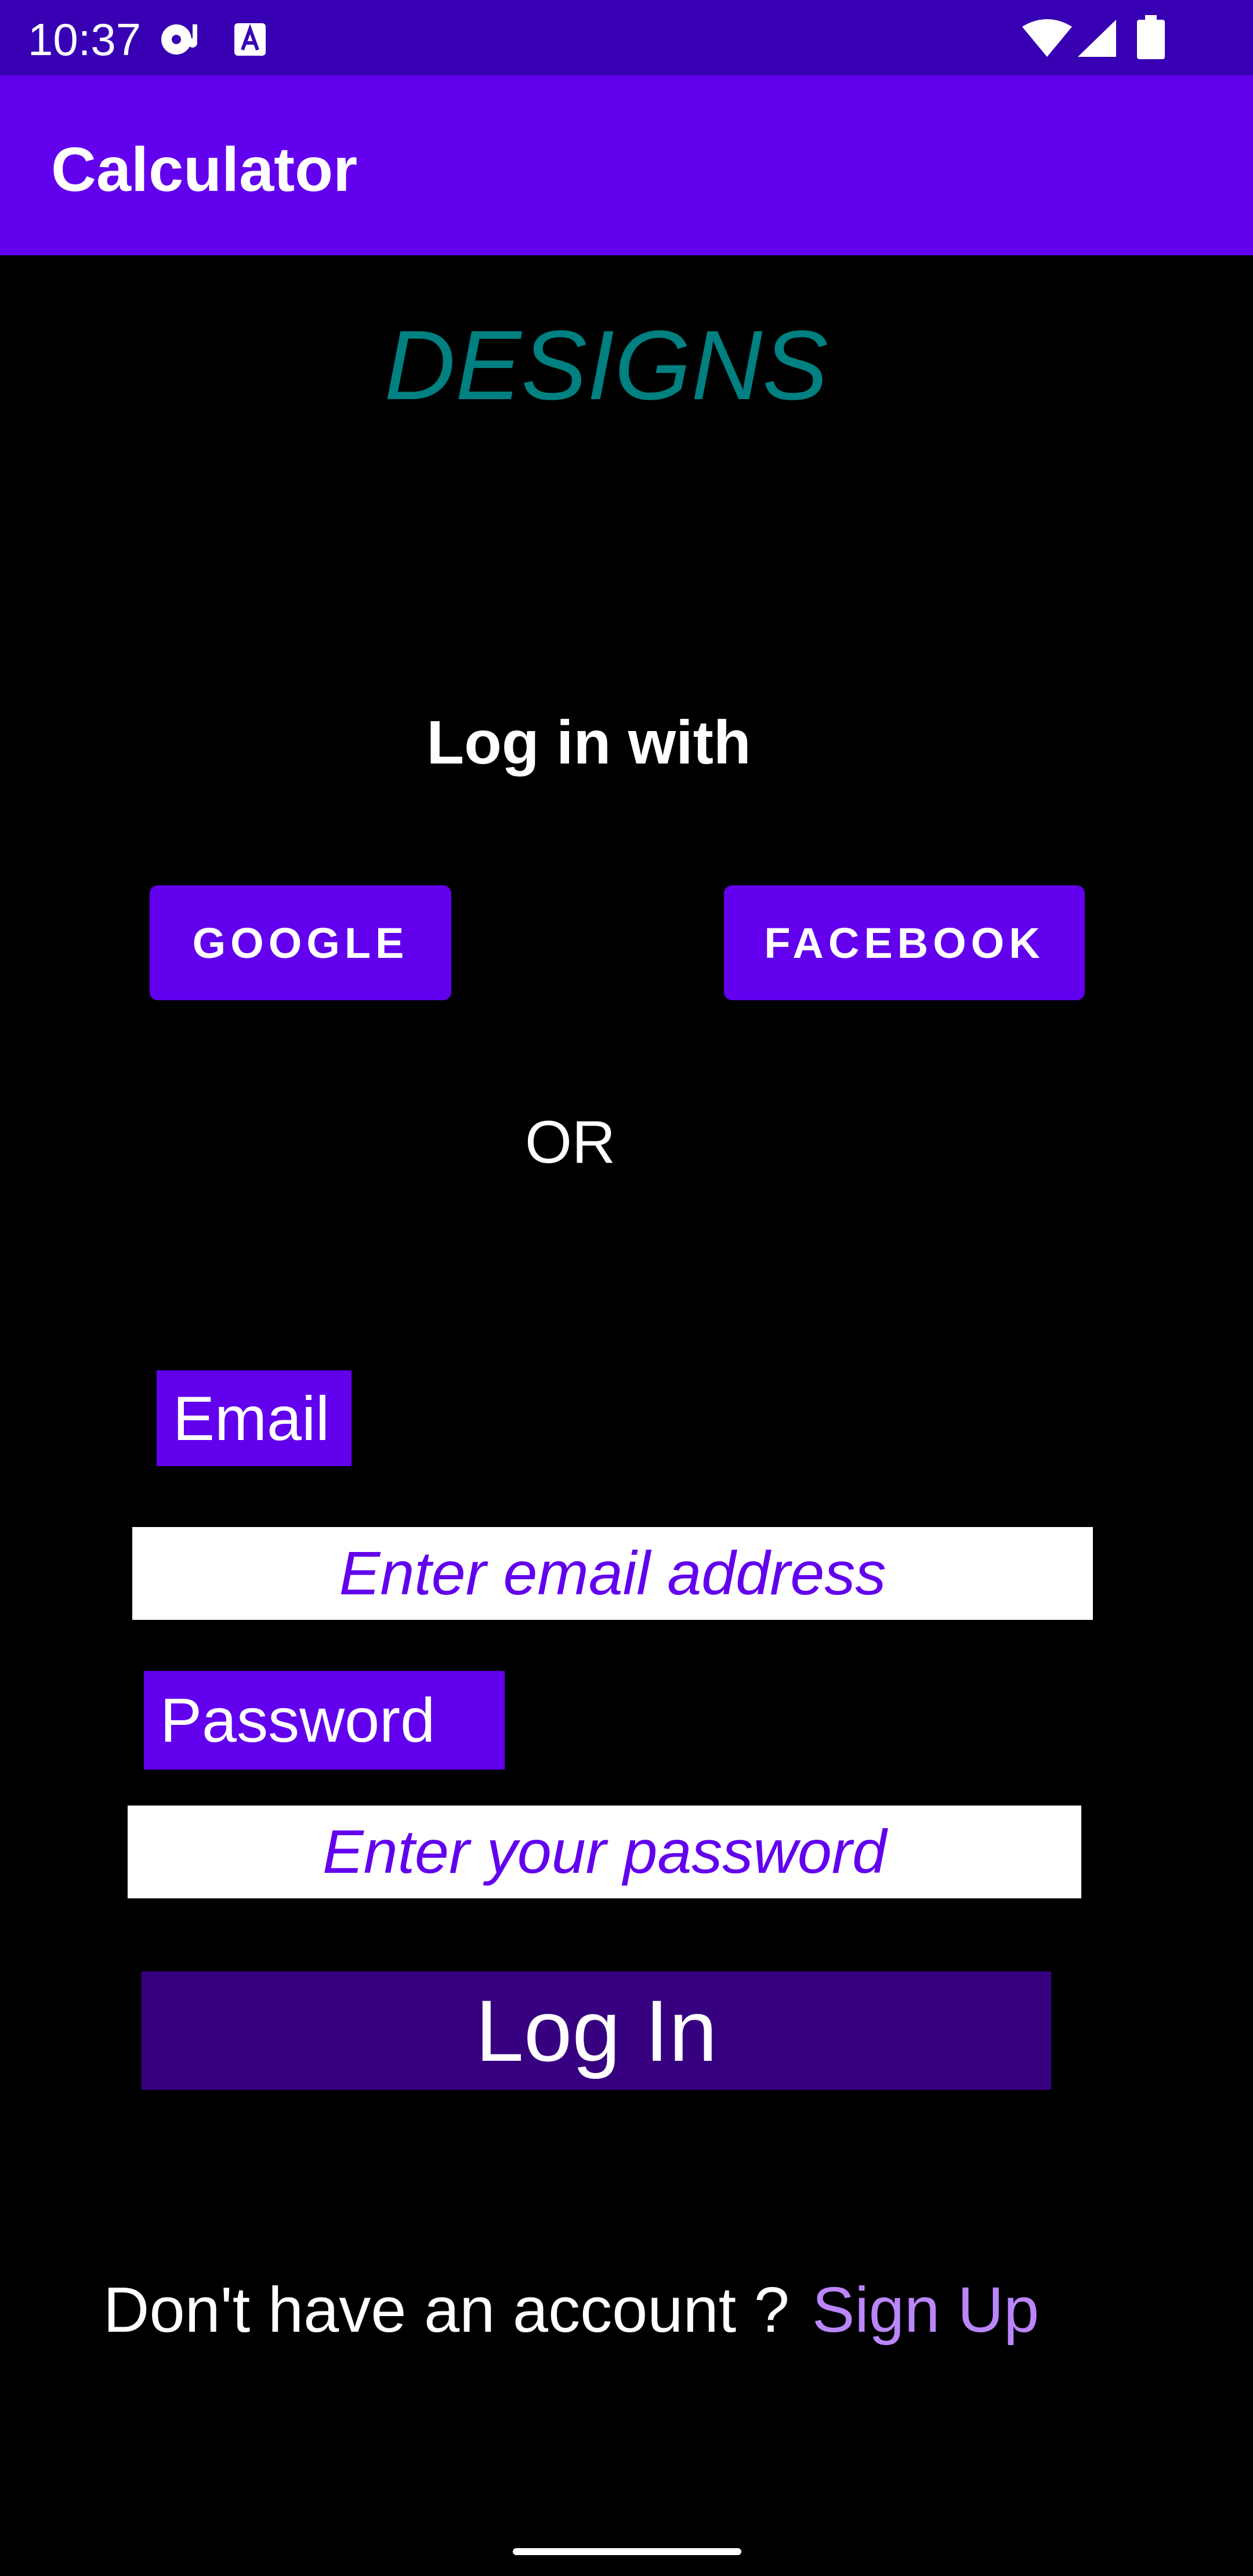 This screenshot has height=2576, width=1253. Describe the element at coordinates (446, 2310) in the screenshot. I see `signup-prompt-text: Don't have an account ?` at that location.